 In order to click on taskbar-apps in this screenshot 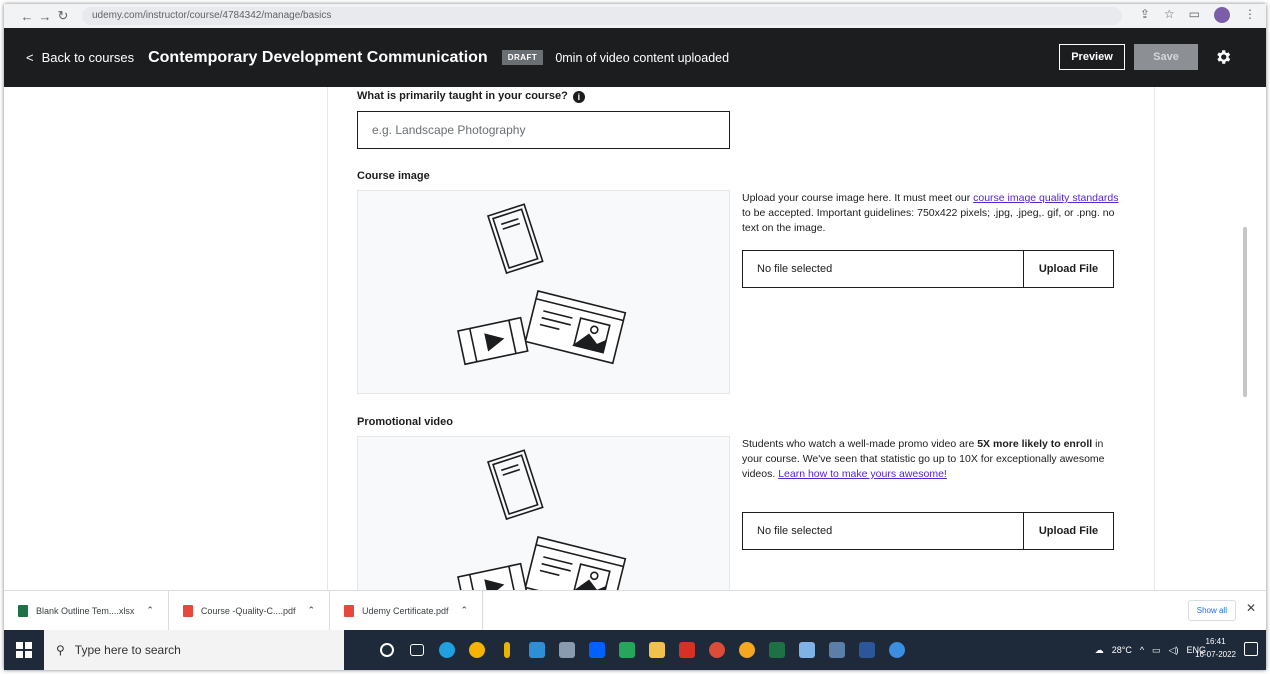, I will do `click(642, 650)`.